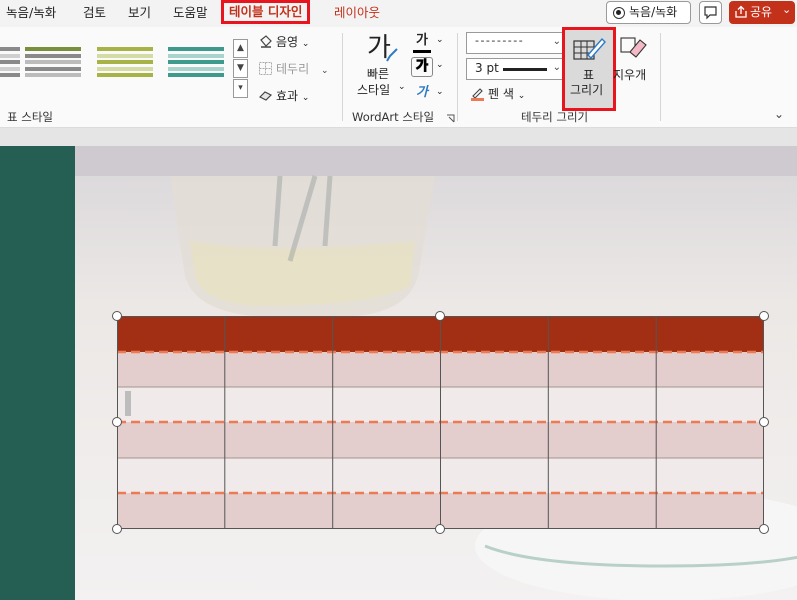  I want to click on quick-styles-label-1: 빠른, so click(378, 74).